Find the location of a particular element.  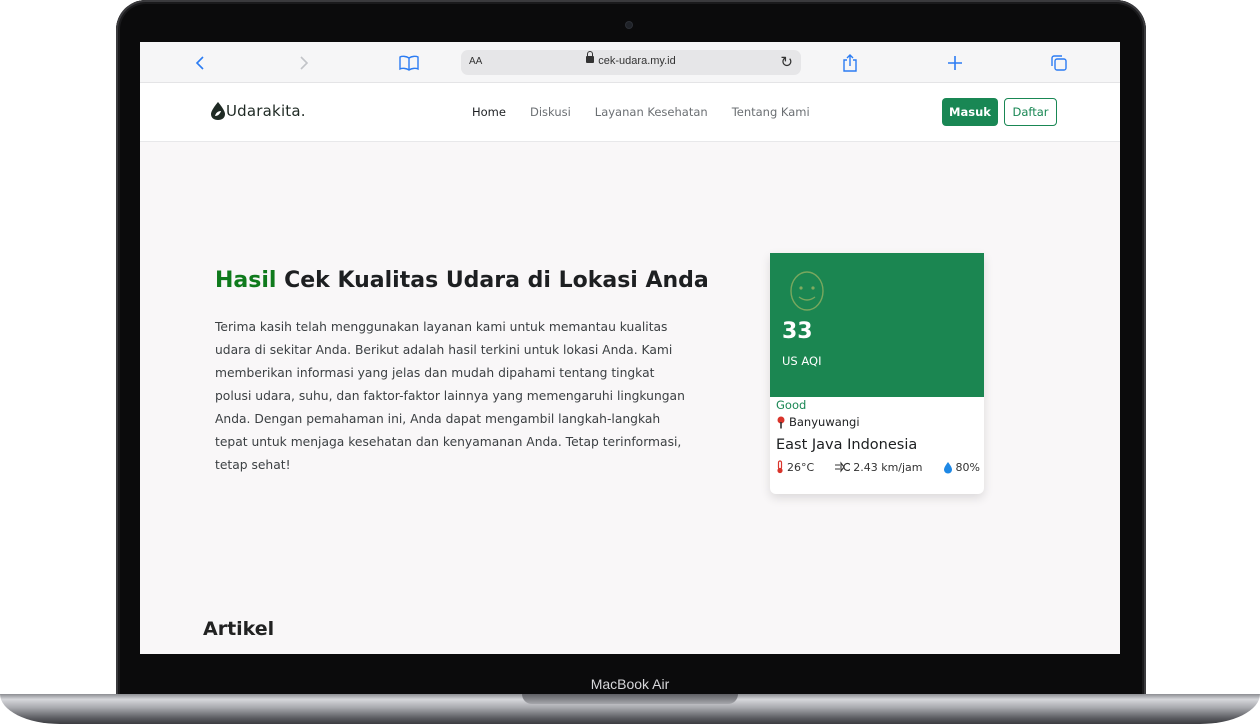

browser-toolbar: AA cek-udara.my.id ↻ is located at coordinates (630, 62).